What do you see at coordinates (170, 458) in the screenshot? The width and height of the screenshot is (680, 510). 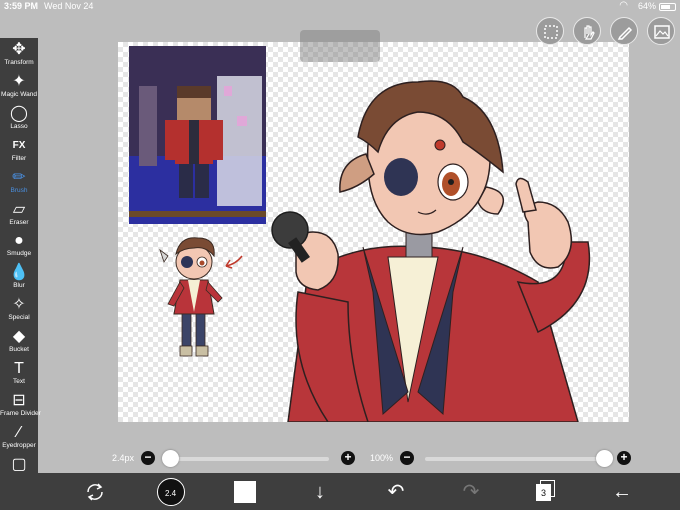 I see `brush-size-slider-thumb` at bounding box center [170, 458].